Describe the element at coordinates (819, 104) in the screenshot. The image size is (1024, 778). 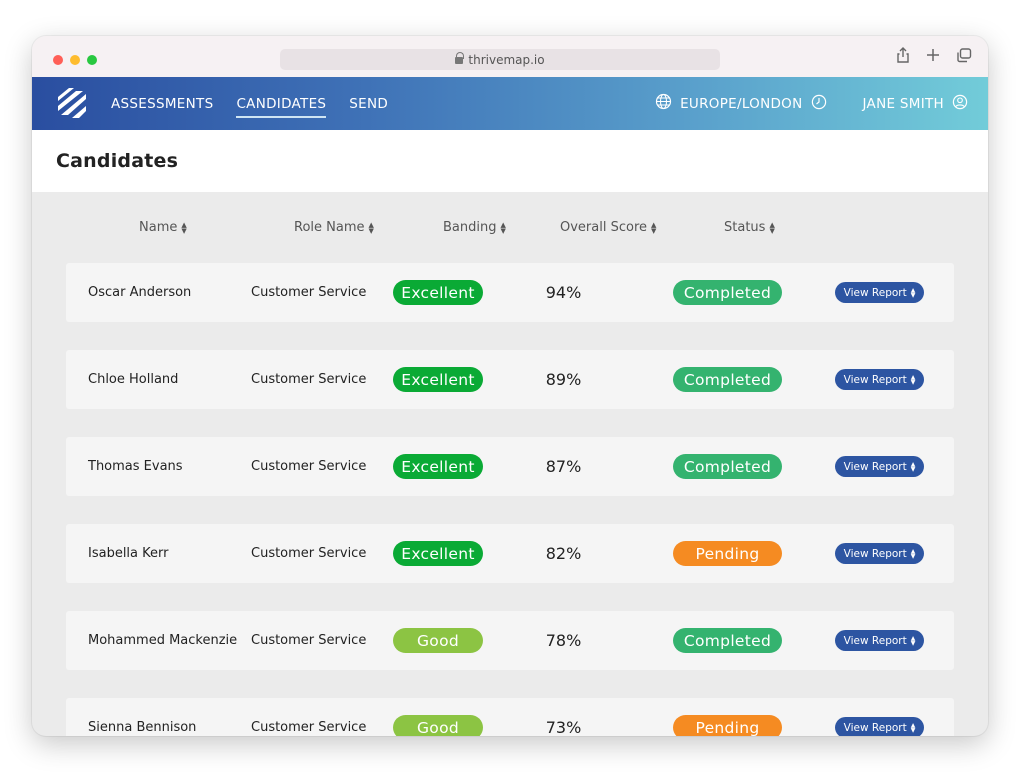
I see `clock-icon` at that location.